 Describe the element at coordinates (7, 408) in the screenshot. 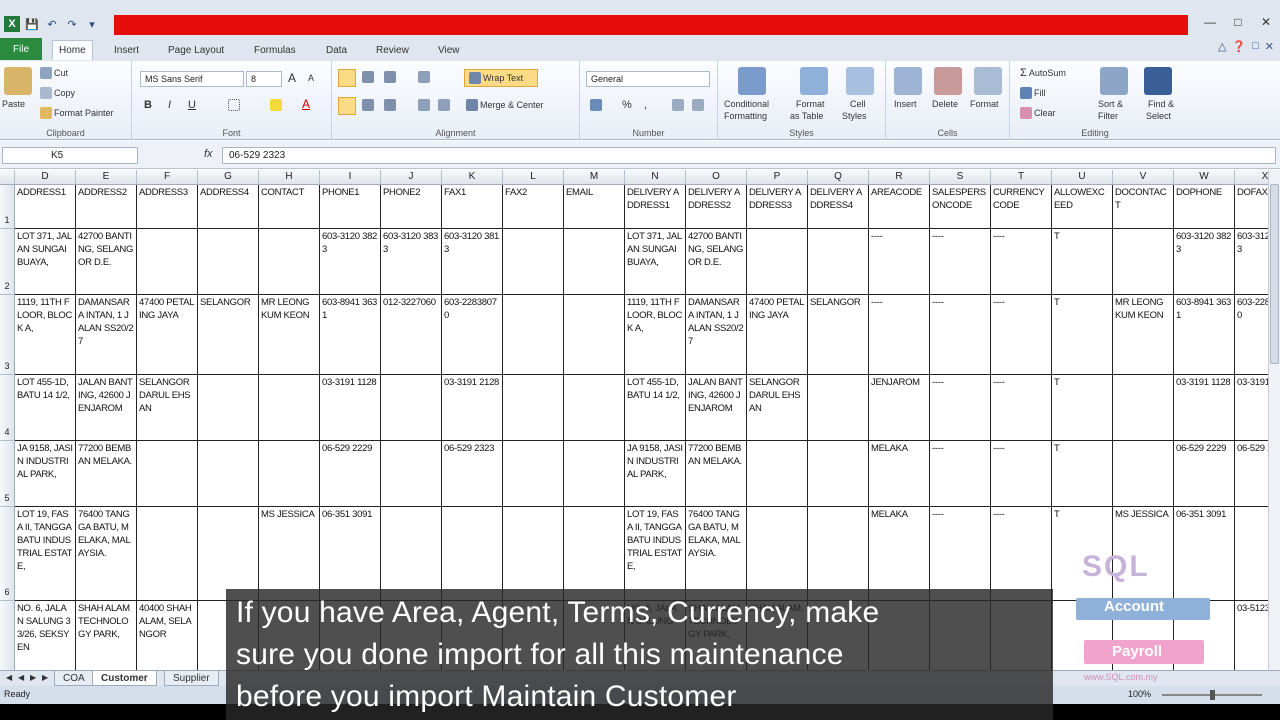

I see `row-header-4: 4` at that location.